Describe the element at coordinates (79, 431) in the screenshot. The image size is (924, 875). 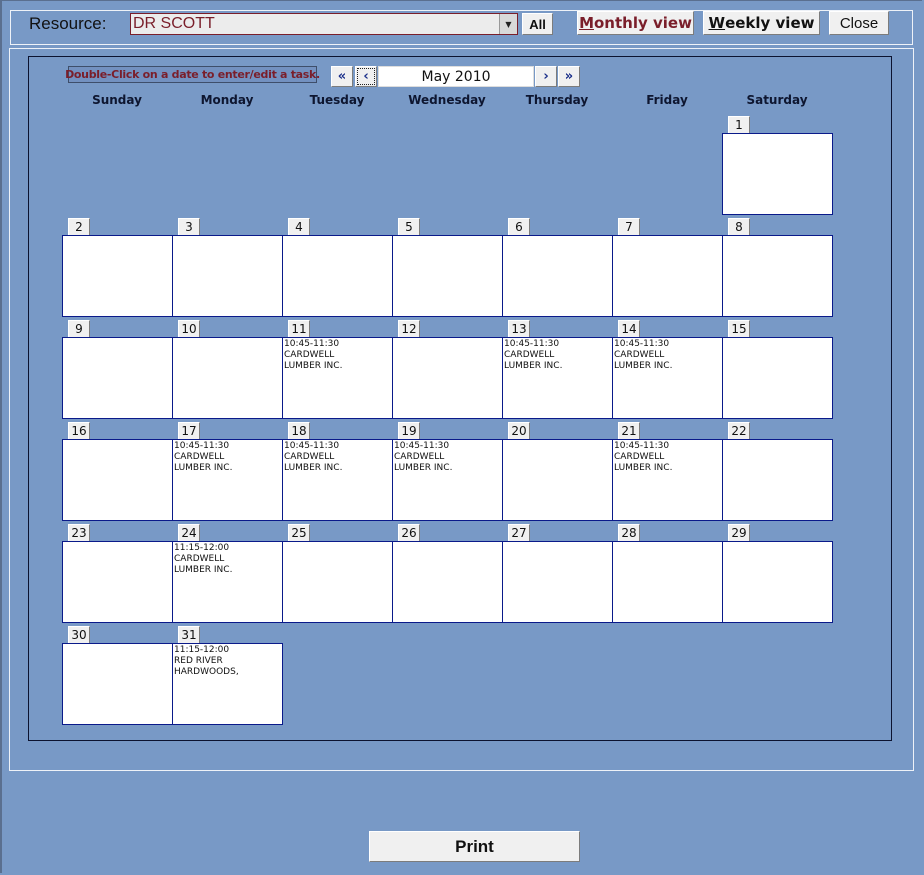
I see `date-button: 16` at that location.